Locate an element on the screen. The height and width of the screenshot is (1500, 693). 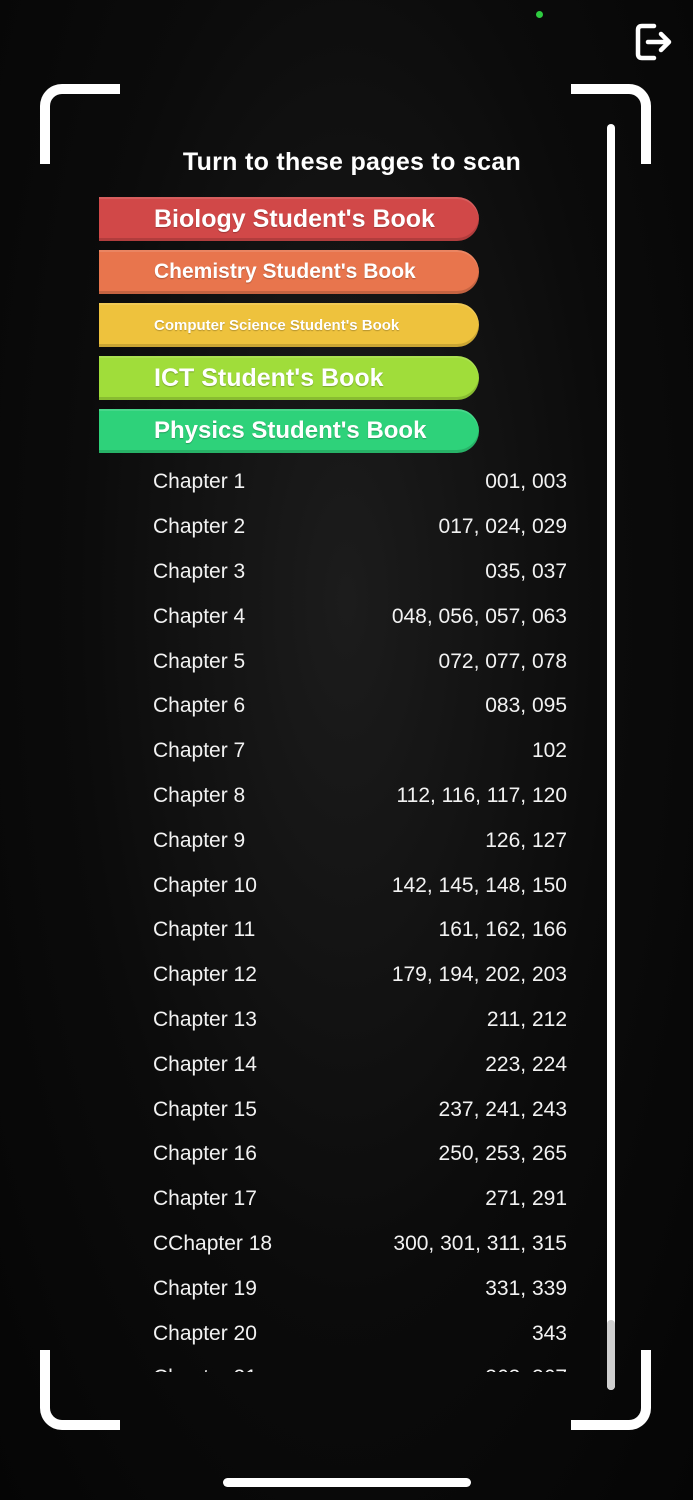
chapter-row: Chapter 20 343 is located at coordinates (360, 1333).